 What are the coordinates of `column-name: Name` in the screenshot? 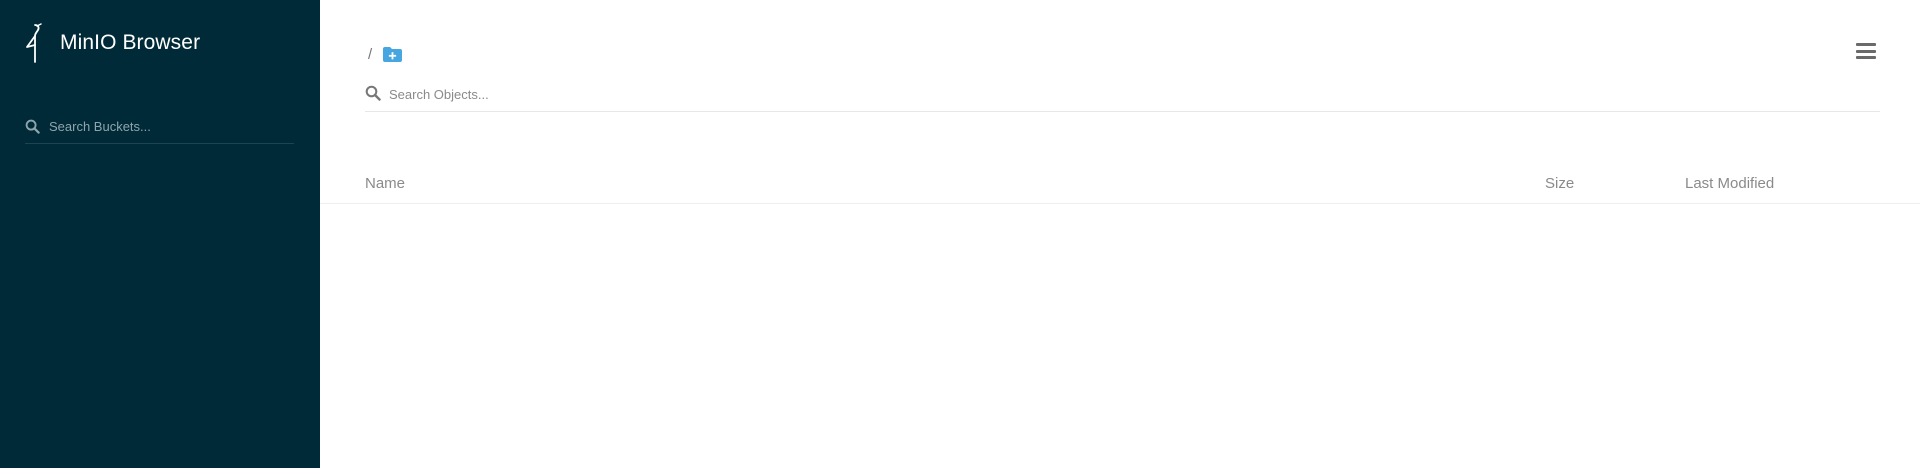 It's located at (385, 183).